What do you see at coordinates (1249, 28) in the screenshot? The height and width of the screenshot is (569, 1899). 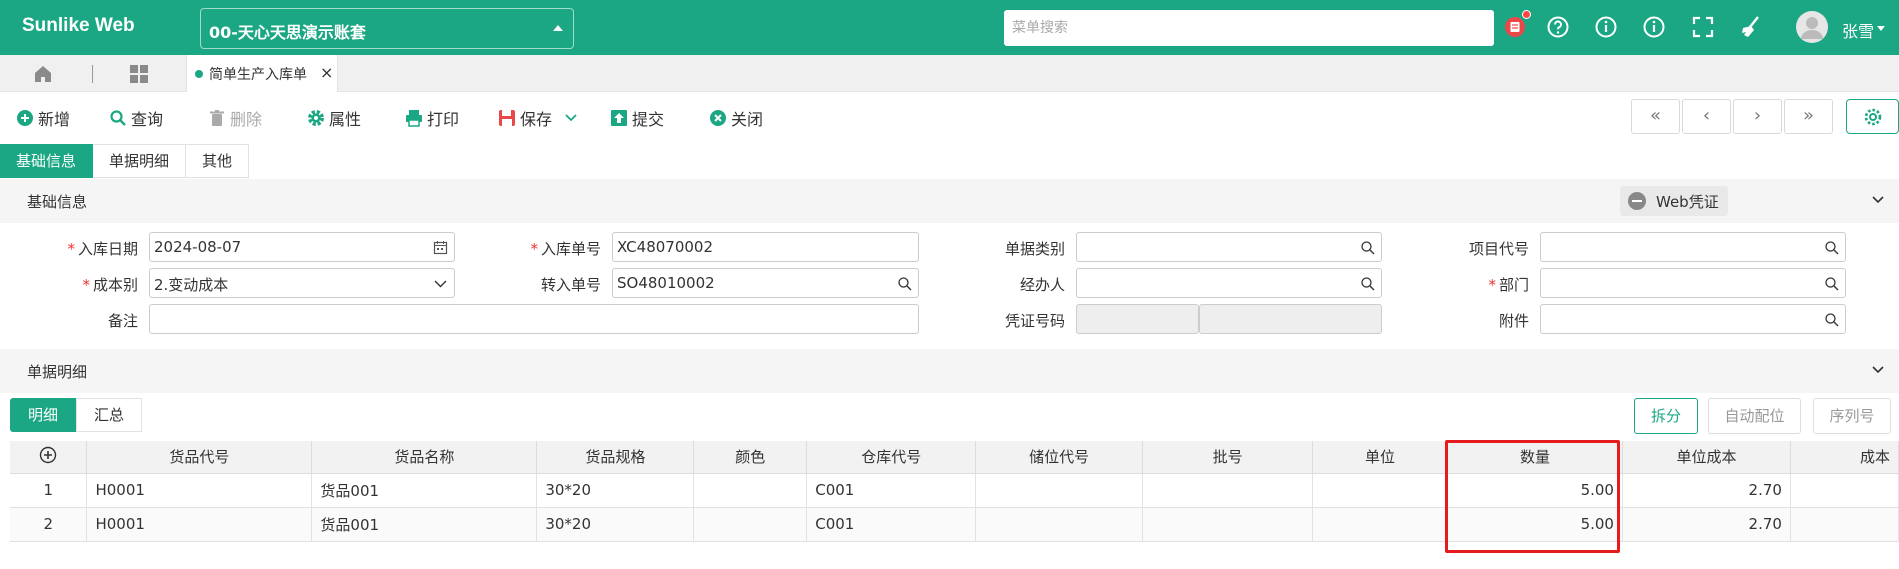 I see `menu-search-input` at bounding box center [1249, 28].